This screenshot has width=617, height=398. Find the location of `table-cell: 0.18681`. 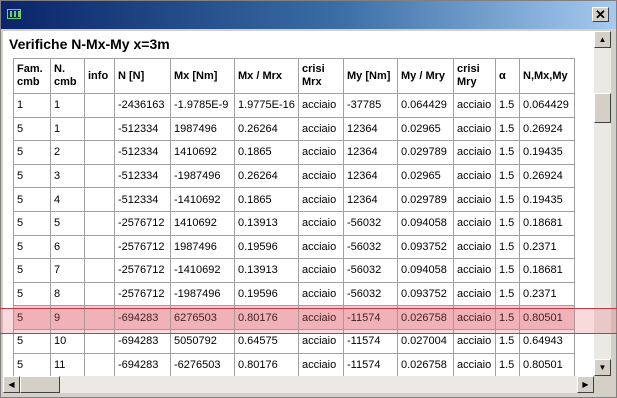

table-cell: 0.18681 is located at coordinates (547, 270).